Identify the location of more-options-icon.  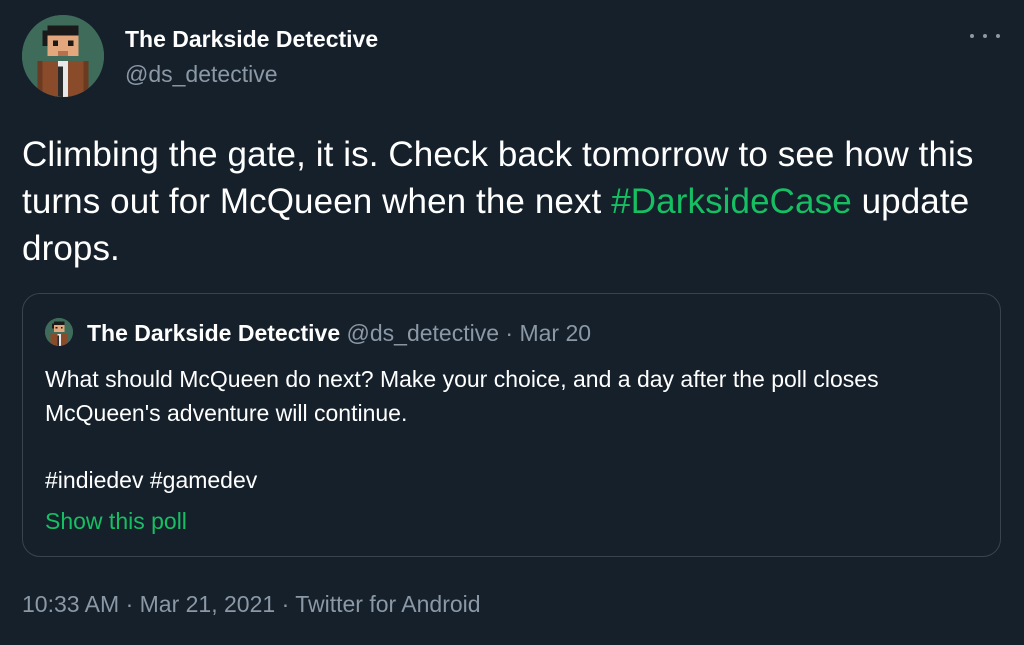
(985, 36).